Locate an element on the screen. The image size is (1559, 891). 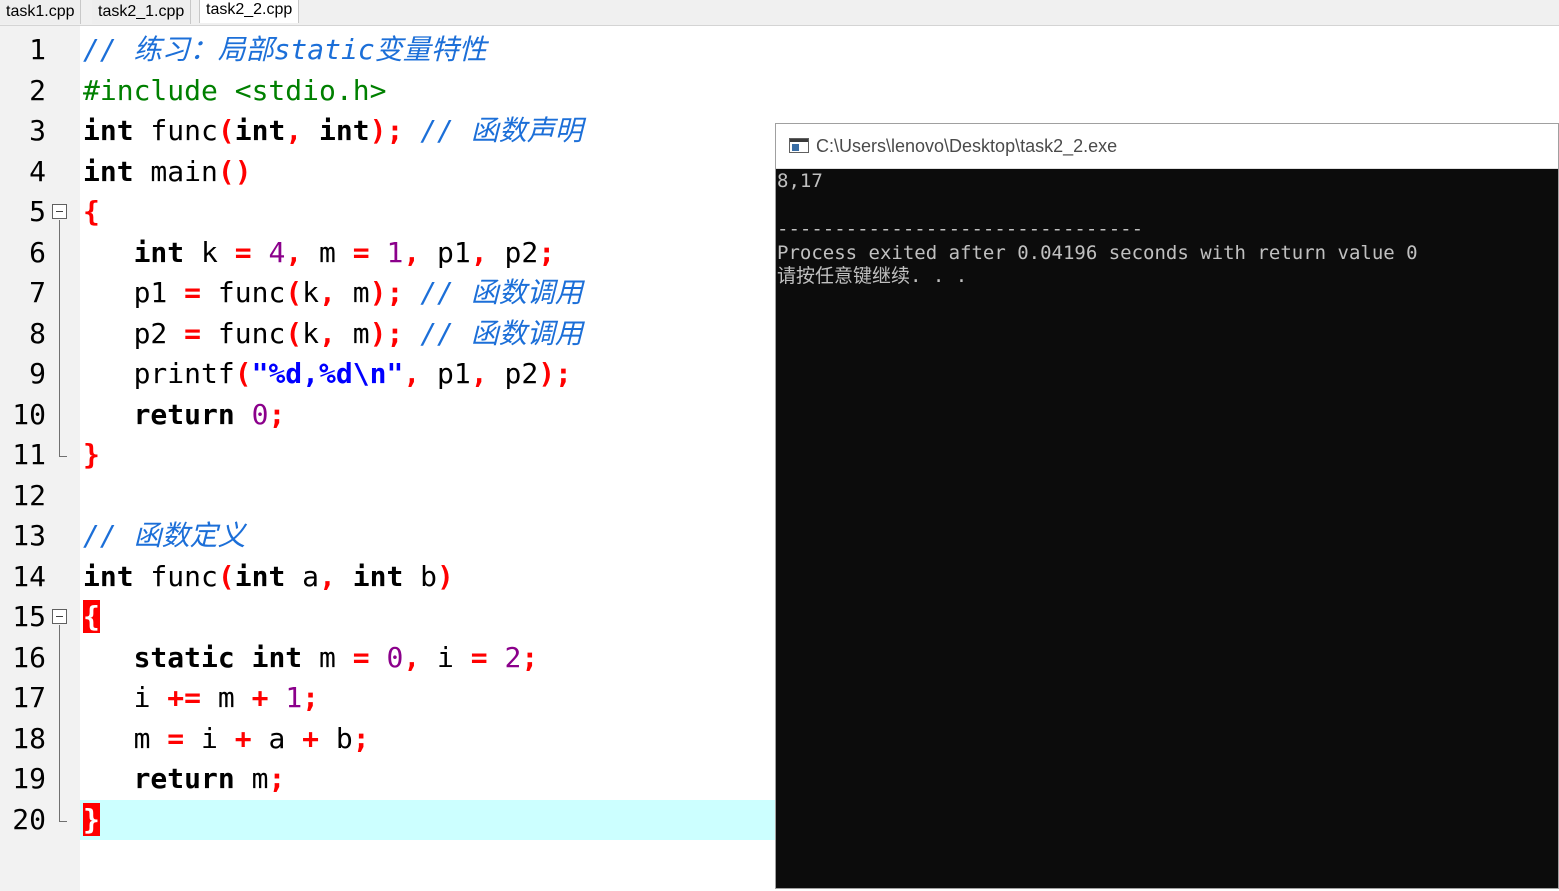
fold-guide is located at coordinates (59, 723).